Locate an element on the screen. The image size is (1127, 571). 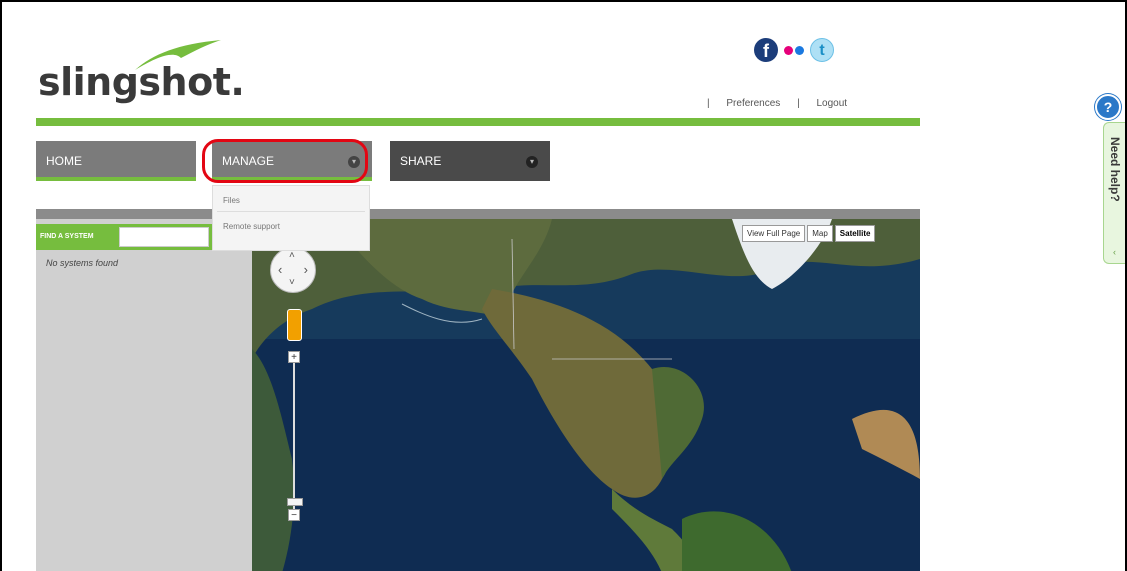
preferences-link: Preferences is located at coordinates (753, 103).